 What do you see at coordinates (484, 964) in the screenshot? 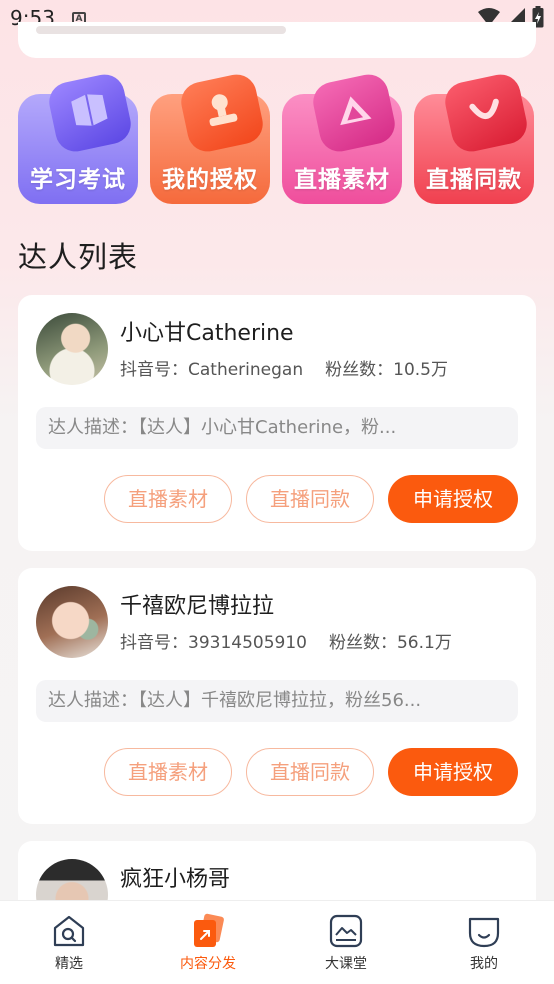
I see `nav-label: 我的` at bounding box center [484, 964].